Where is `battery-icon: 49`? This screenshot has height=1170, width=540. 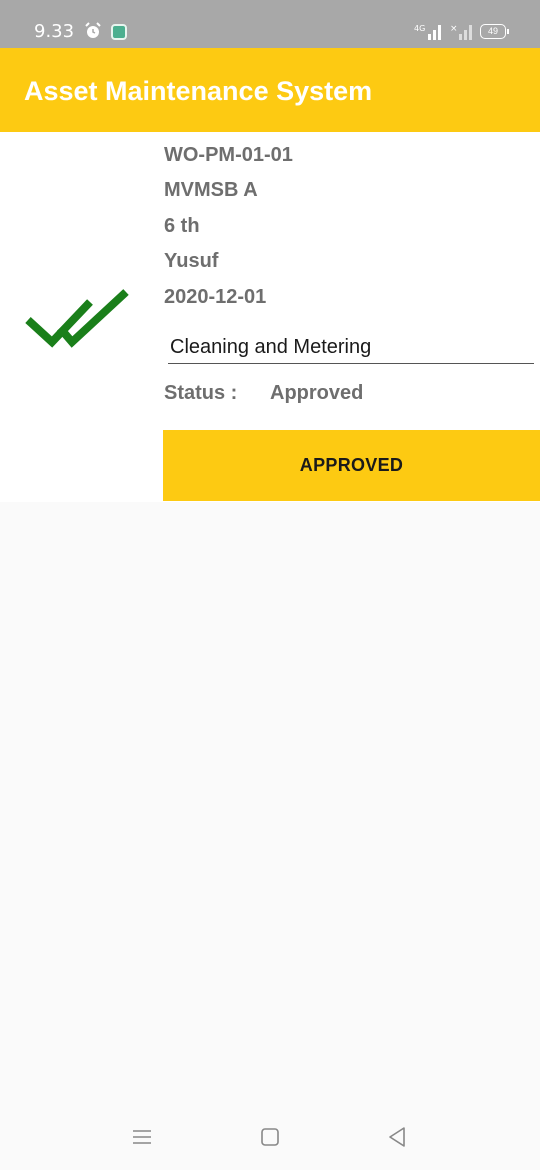 battery-icon: 49 is located at coordinates (494, 31).